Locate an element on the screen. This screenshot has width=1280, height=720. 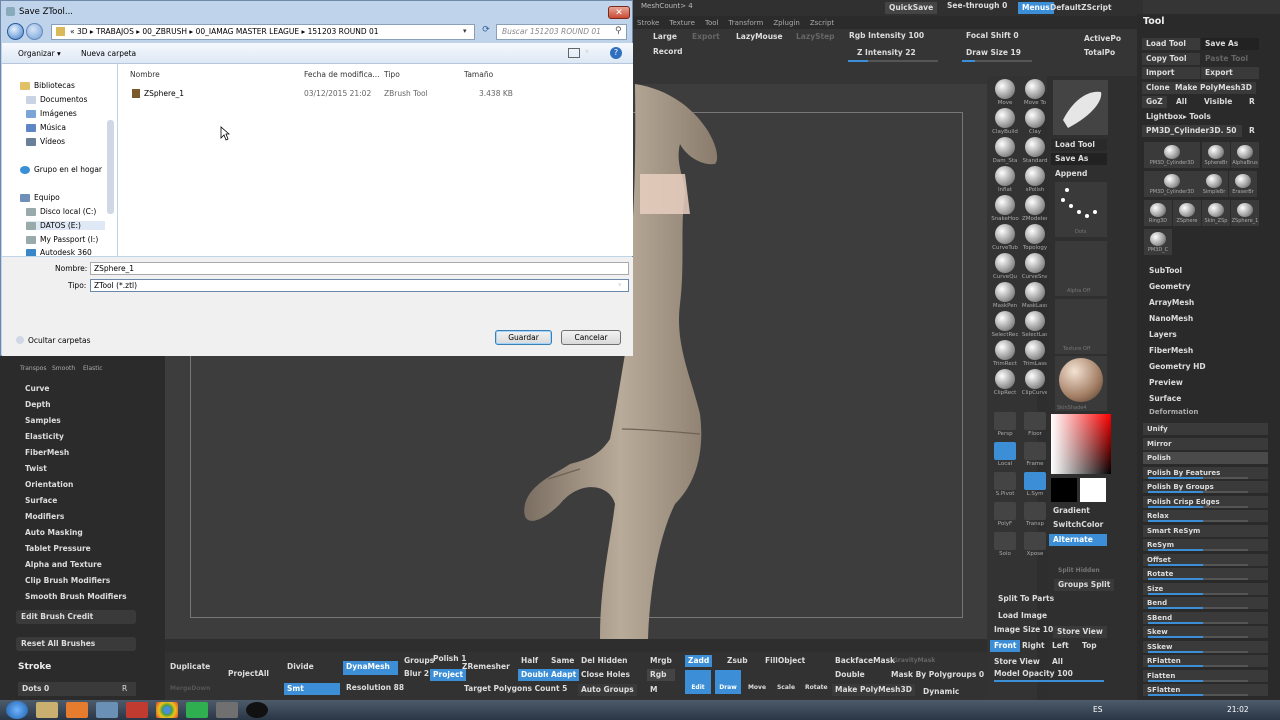
clock: 21:02 is located at coordinates (1238, 709).